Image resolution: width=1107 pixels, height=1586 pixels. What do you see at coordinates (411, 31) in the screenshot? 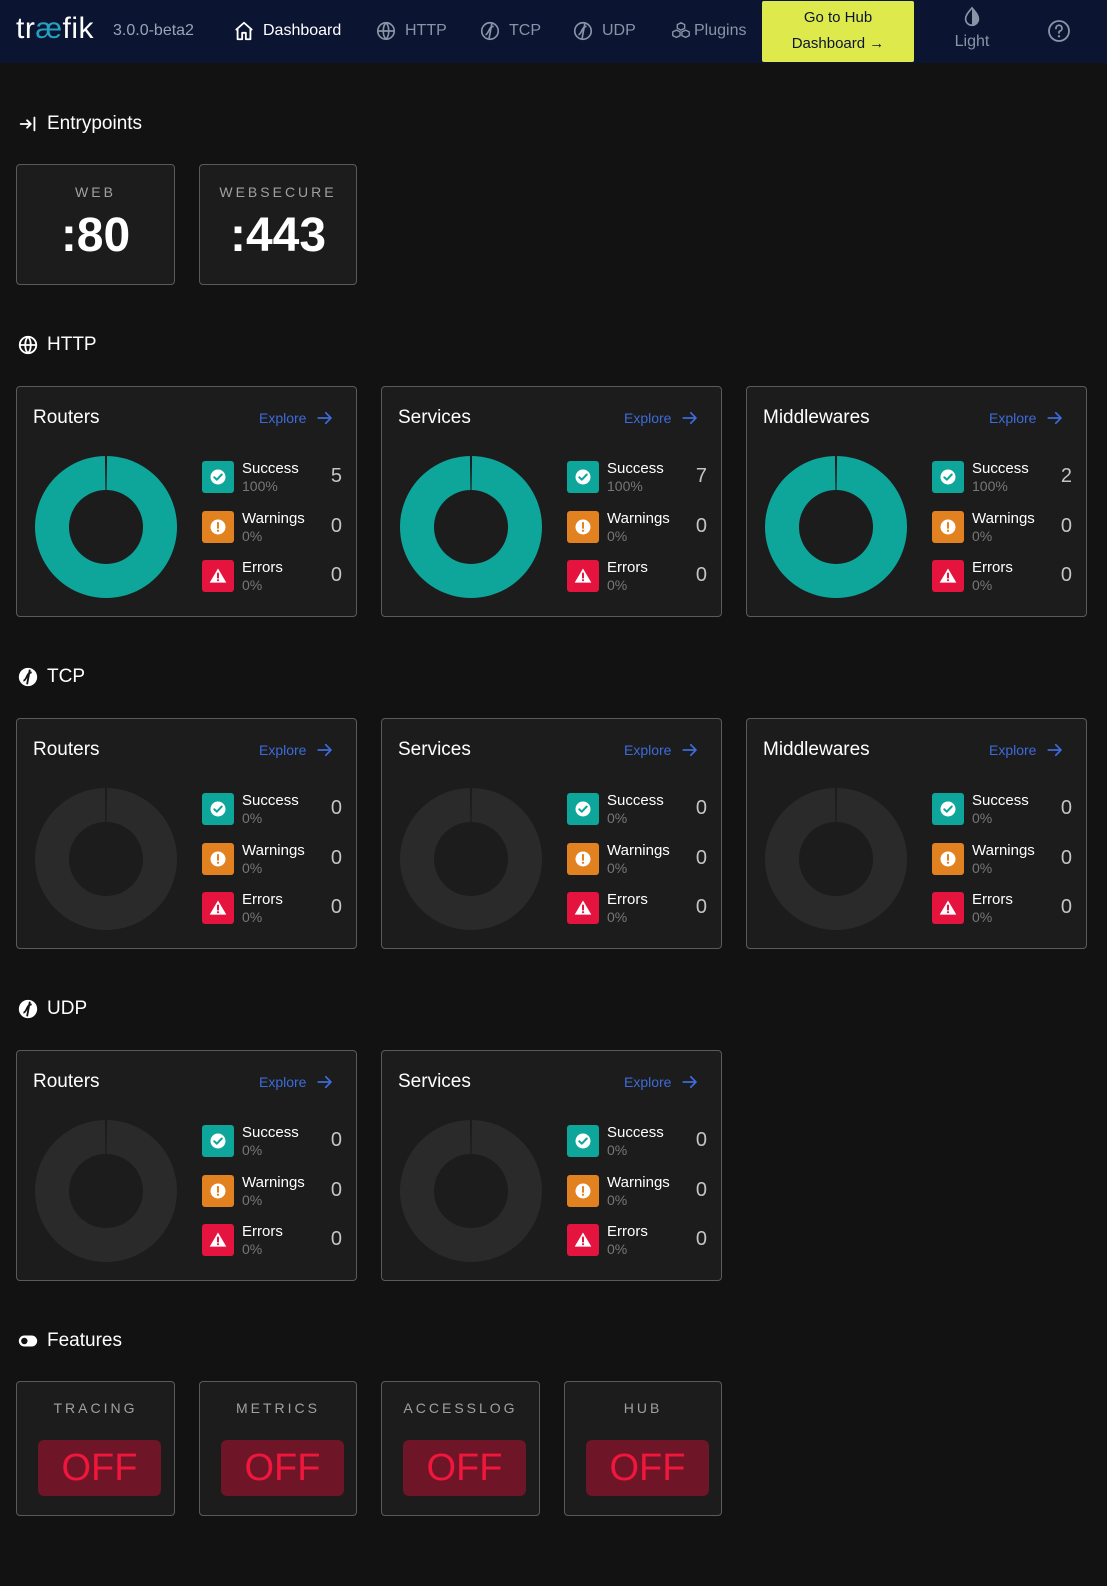
I see `nav-http: HTTP` at bounding box center [411, 31].